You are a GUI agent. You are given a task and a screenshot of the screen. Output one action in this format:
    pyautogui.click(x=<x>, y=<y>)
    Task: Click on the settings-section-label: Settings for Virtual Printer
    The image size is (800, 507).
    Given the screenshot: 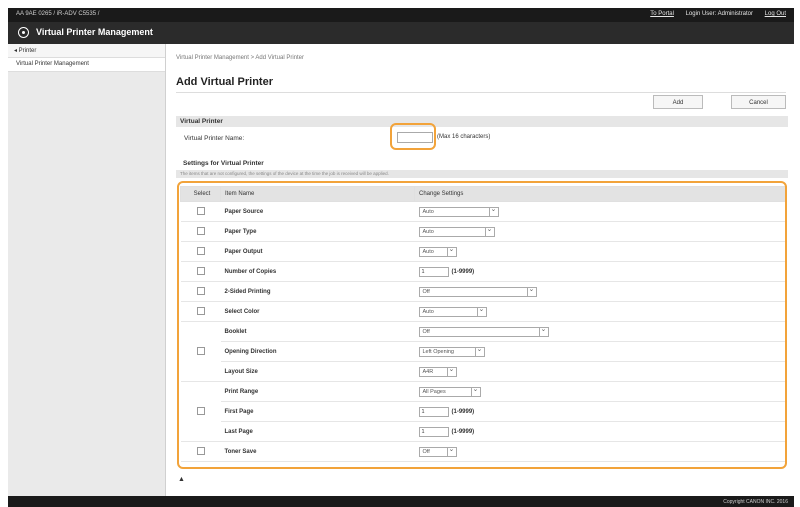 What is the action you would take?
    pyautogui.click(x=223, y=163)
    